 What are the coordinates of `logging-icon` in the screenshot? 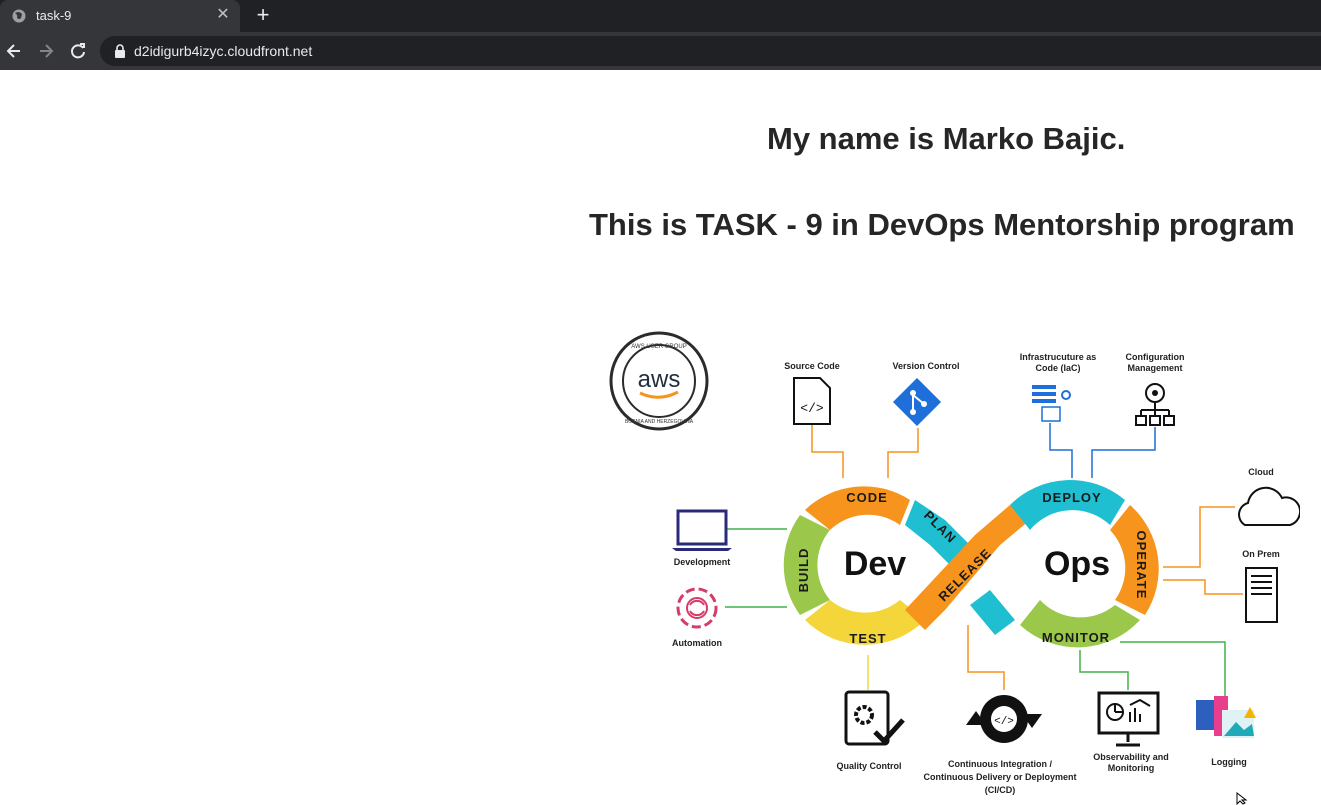 It's located at (1226, 717).